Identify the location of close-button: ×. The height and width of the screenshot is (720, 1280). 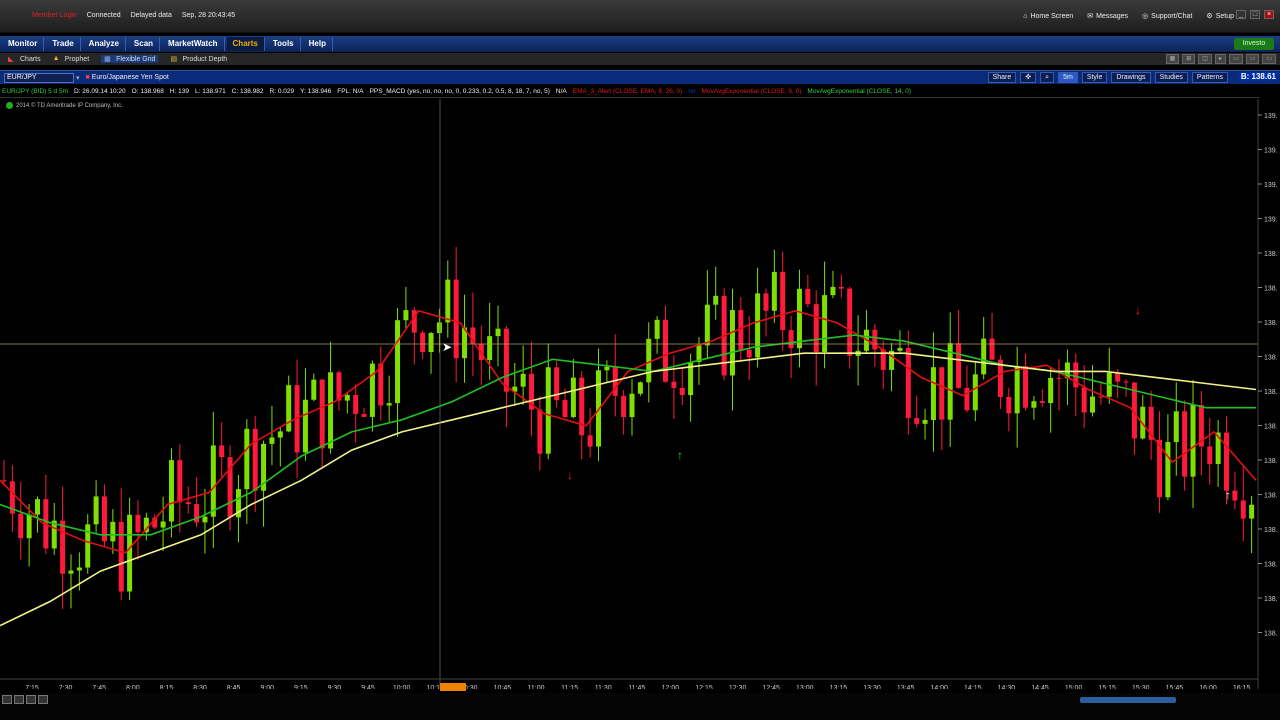
(1269, 14).